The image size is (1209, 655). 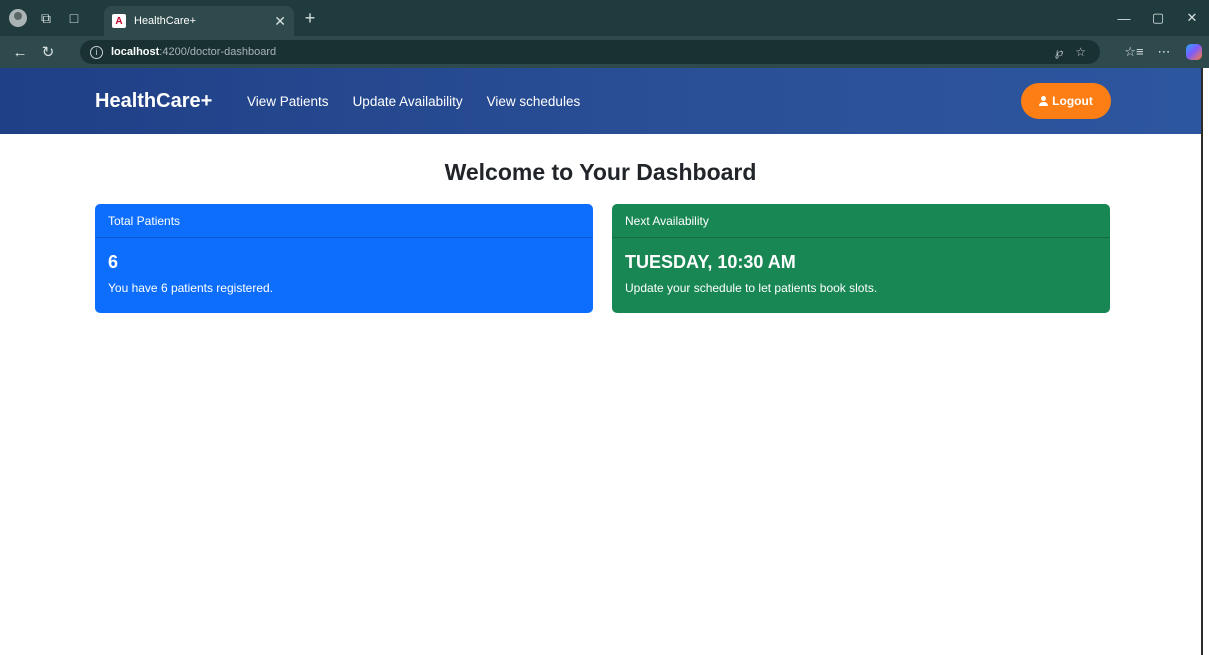 What do you see at coordinates (199, 21) in the screenshot?
I see `browser-tab-active: A HealthCare+ ✕` at bounding box center [199, 21].